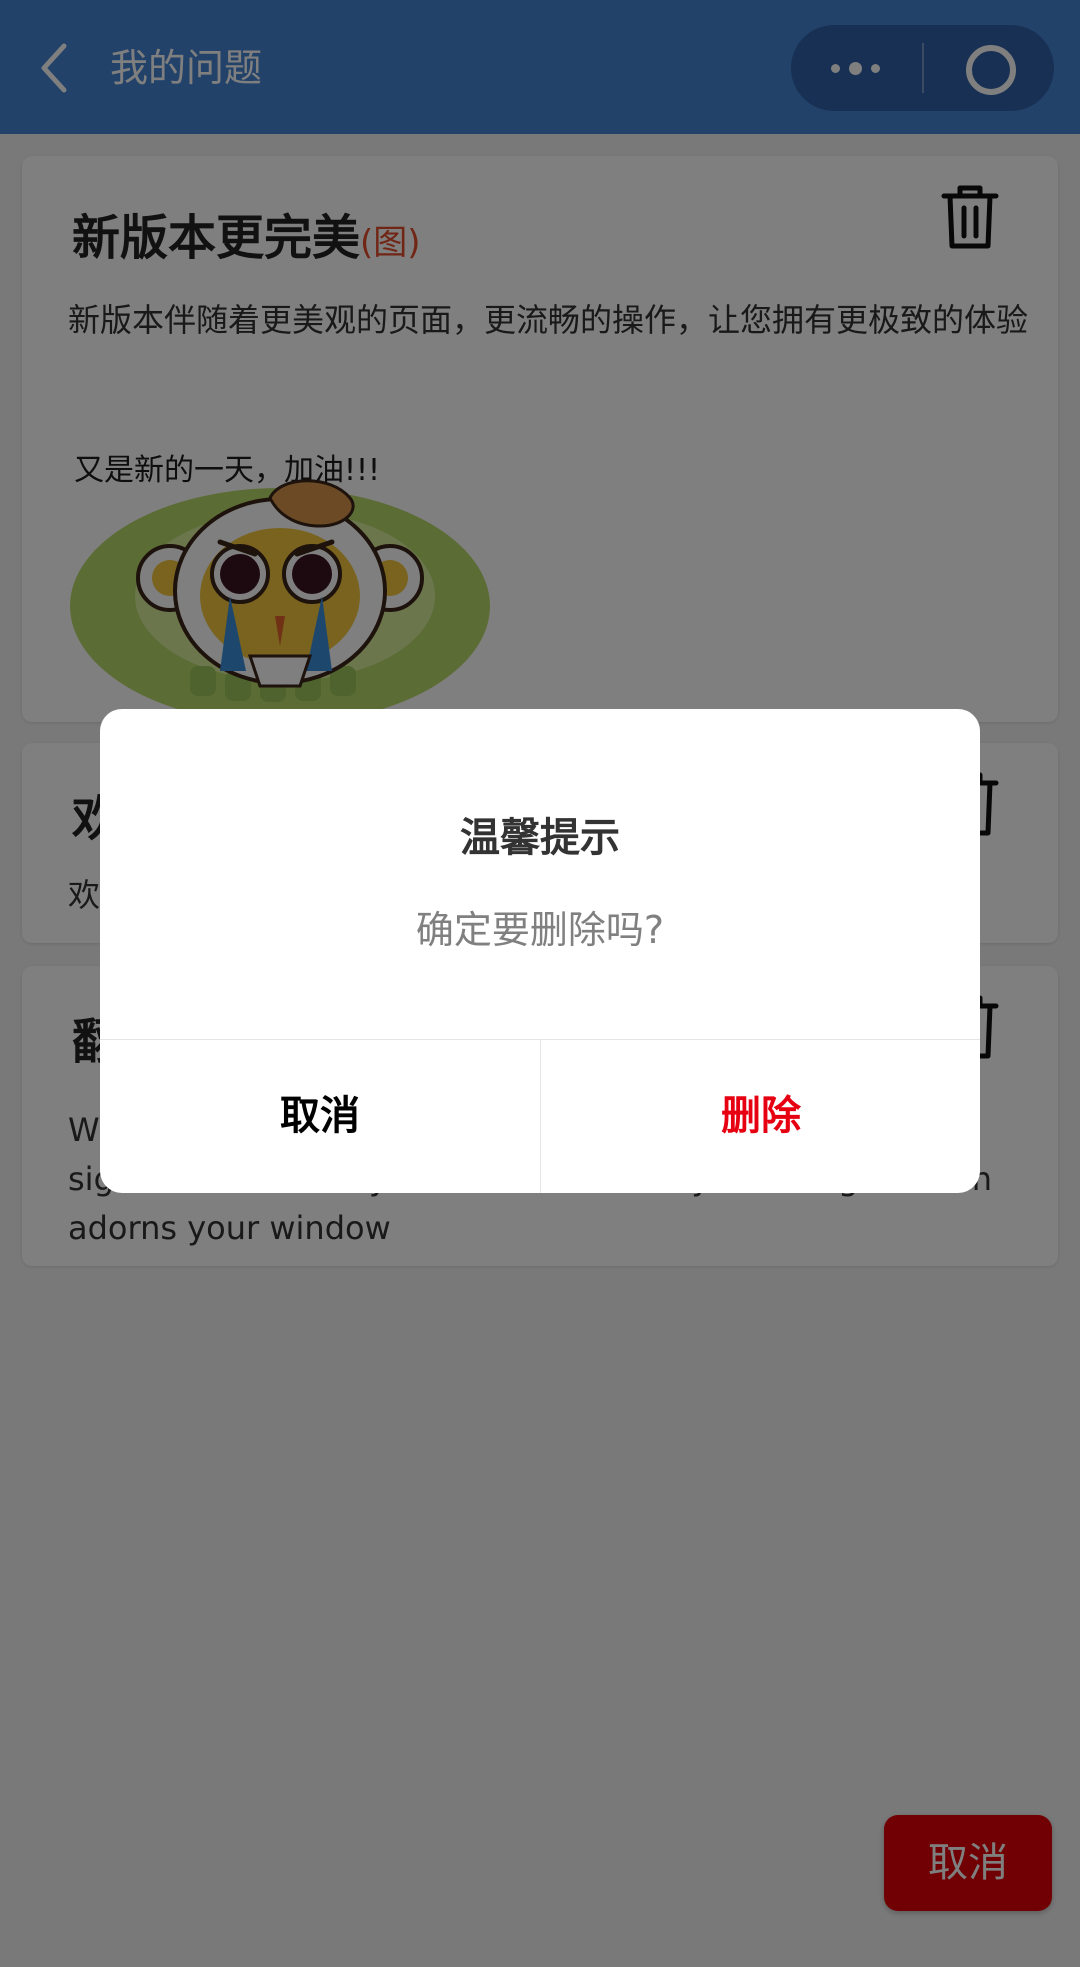  Describe the element at coordinates (760, 1116) in the screenshot. I see `delete-button: 删除` at that location.